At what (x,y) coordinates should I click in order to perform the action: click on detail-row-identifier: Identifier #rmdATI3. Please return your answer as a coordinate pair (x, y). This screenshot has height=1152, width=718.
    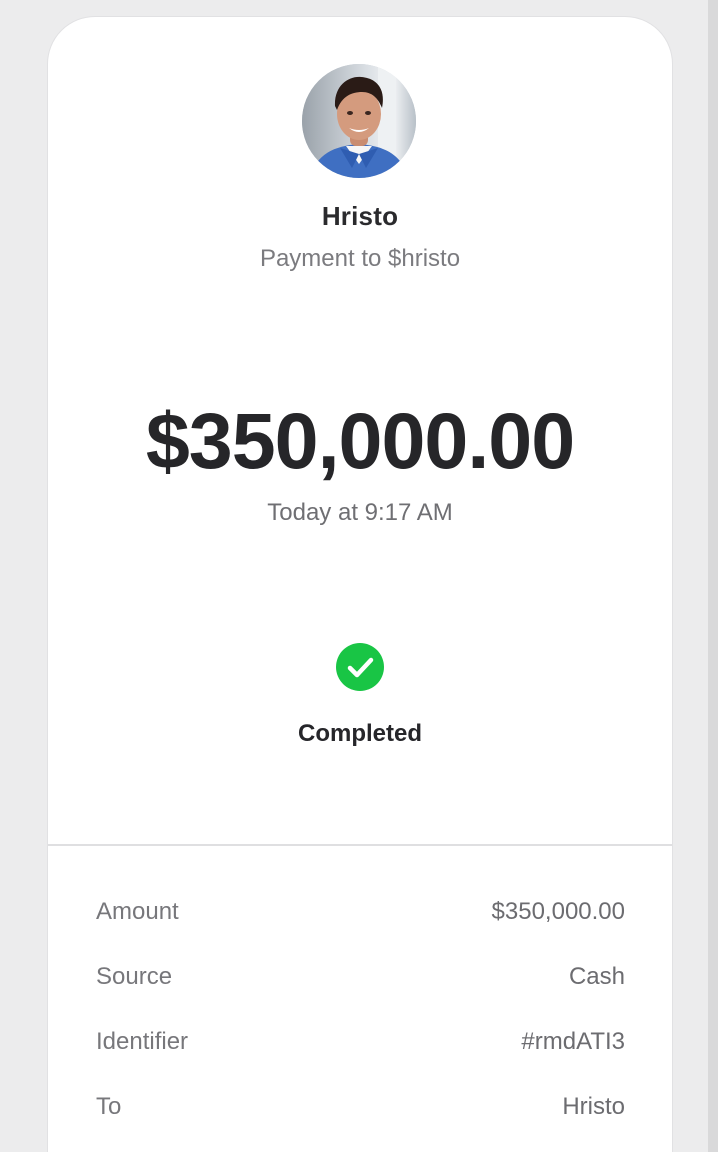
    Looking at the image, I should click on (360, 1042).